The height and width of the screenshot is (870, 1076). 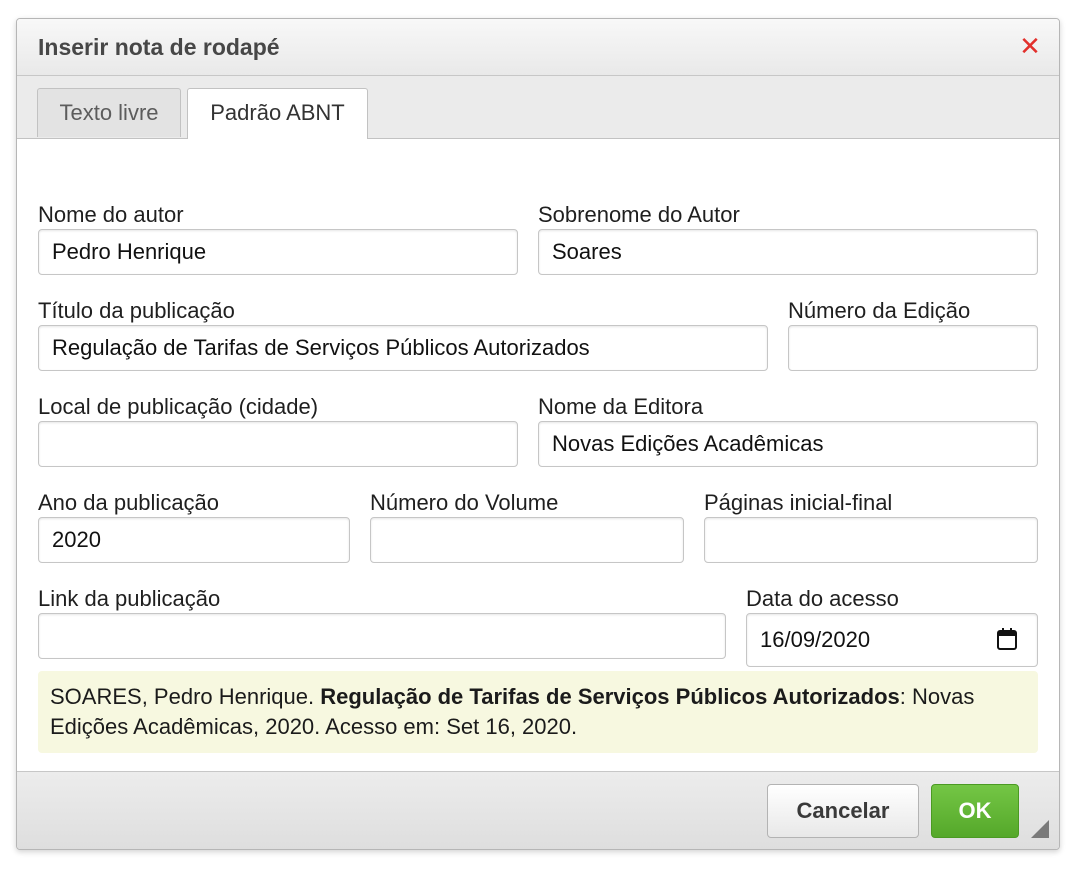 I want to click on place-label: Local de publicação (cidade), so click(x=178, y=406).